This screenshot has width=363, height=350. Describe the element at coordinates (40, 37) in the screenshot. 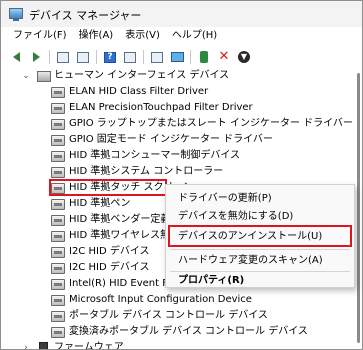

I see `menu-file: ファイル(F)` at that location.